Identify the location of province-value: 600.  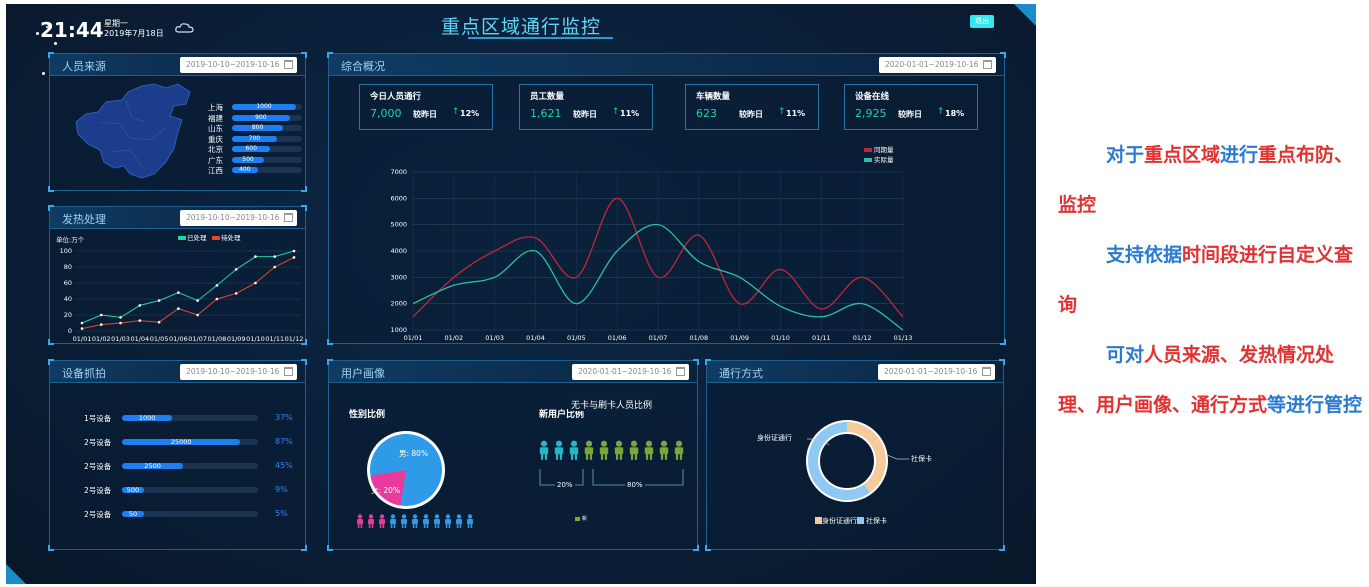
(251, 148).